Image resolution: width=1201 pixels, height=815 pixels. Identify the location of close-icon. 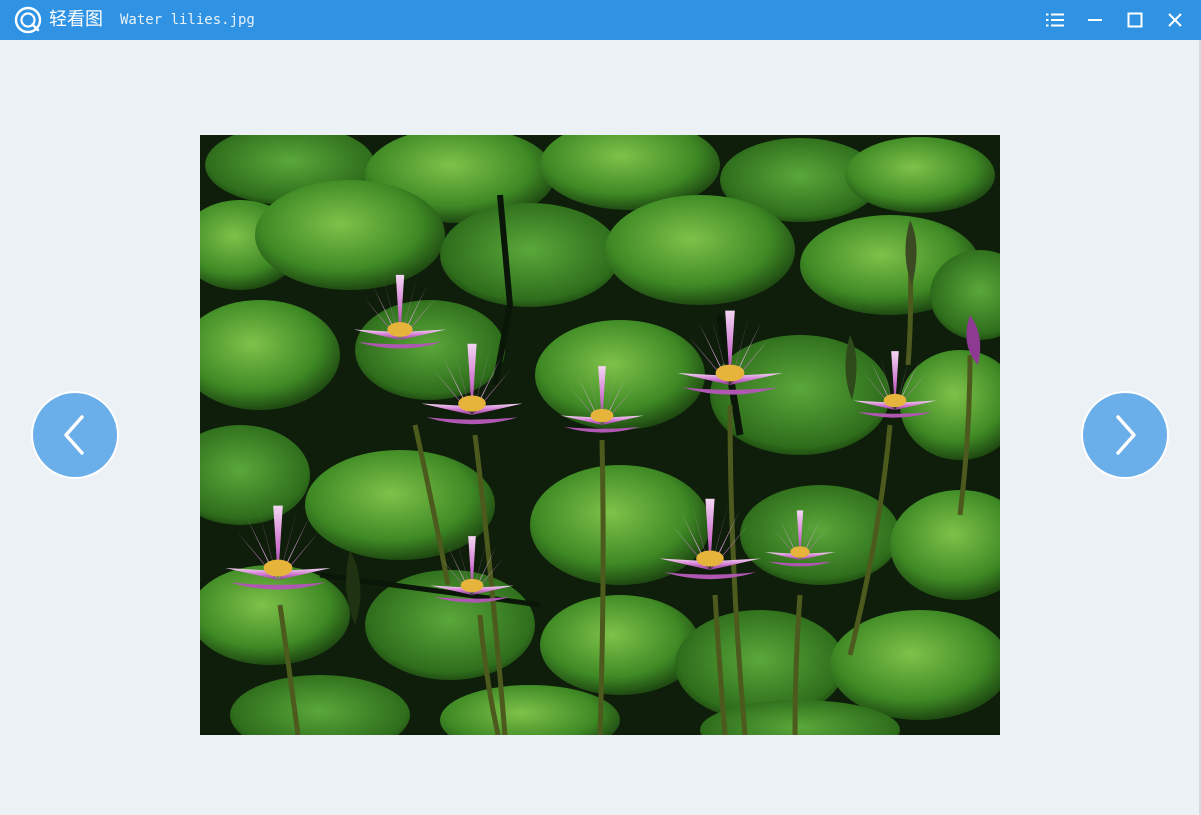
(1175, 20).